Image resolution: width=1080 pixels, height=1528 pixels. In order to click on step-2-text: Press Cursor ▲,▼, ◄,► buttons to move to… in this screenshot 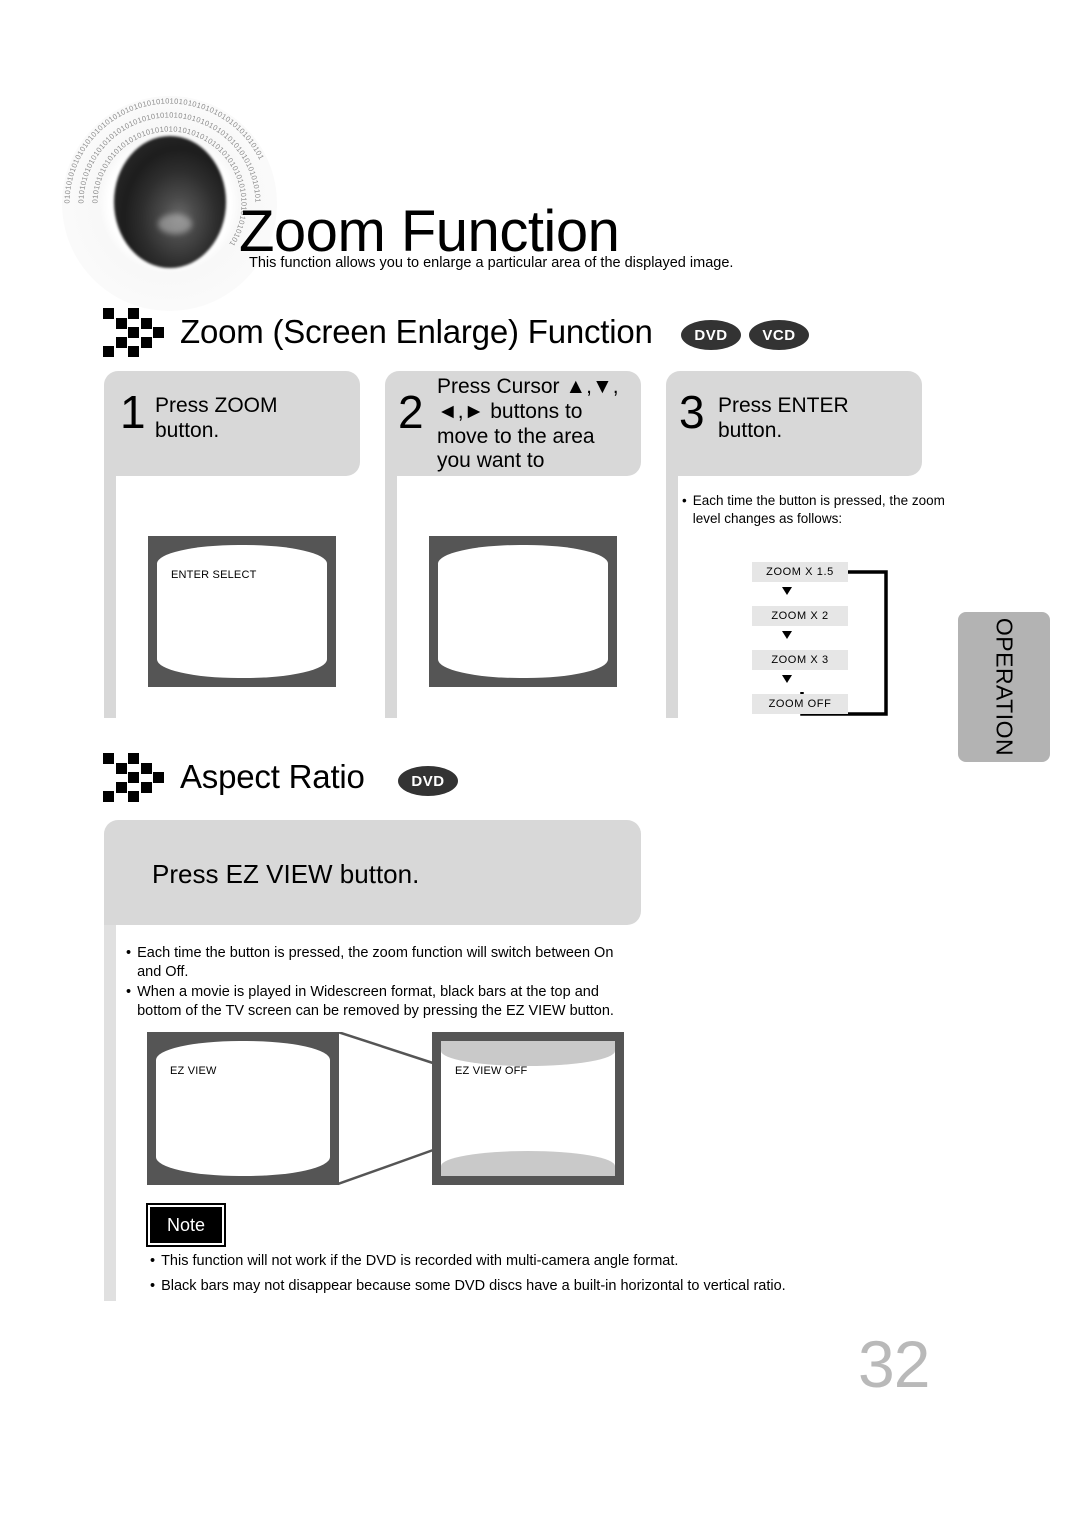, I will do `click(528, 424)`.